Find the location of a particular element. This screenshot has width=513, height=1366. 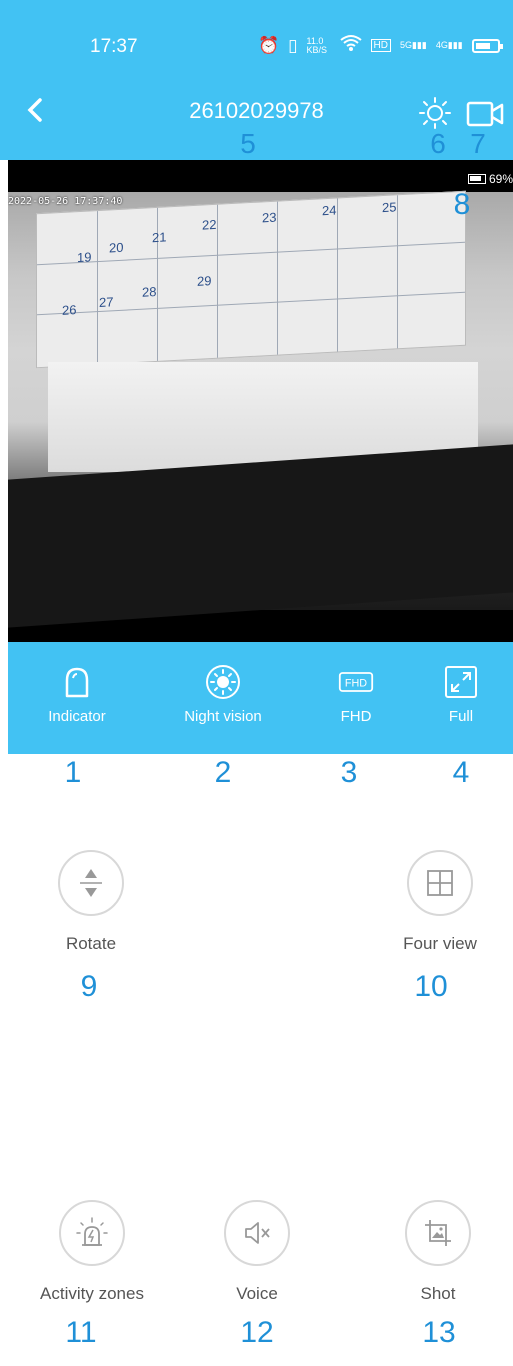

camera-battery: 69% is located at coordinates (490, 179).